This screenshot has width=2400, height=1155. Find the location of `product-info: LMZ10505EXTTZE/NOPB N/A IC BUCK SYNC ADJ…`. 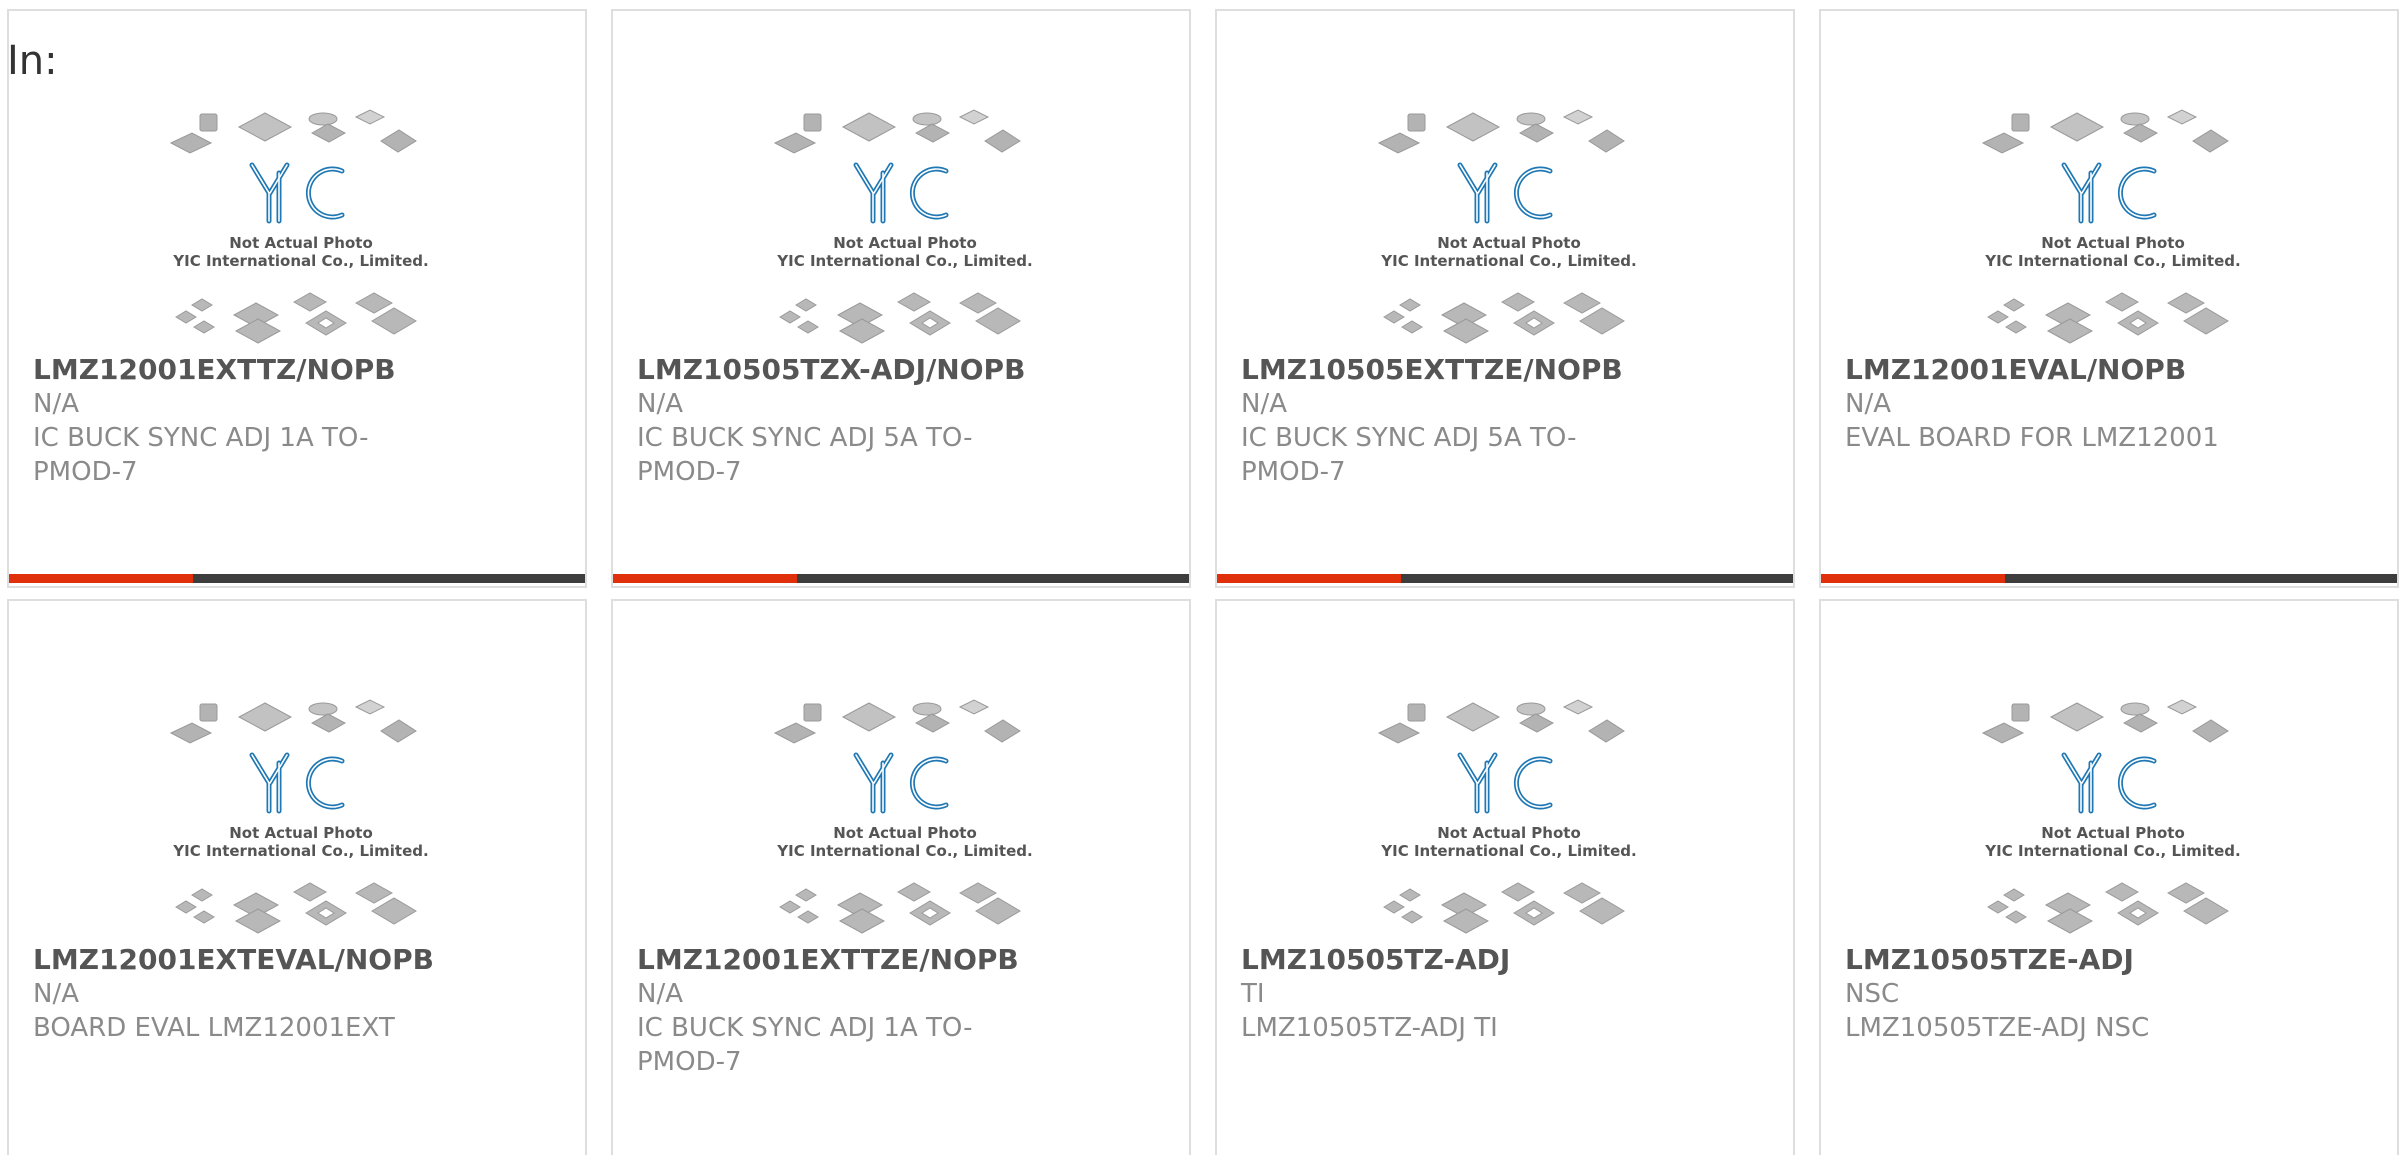

product-info: LMZ10505EXTTZE/NOPB N/A IC BUCK SYNC ADJ… is located at coordinates (1451, 421).